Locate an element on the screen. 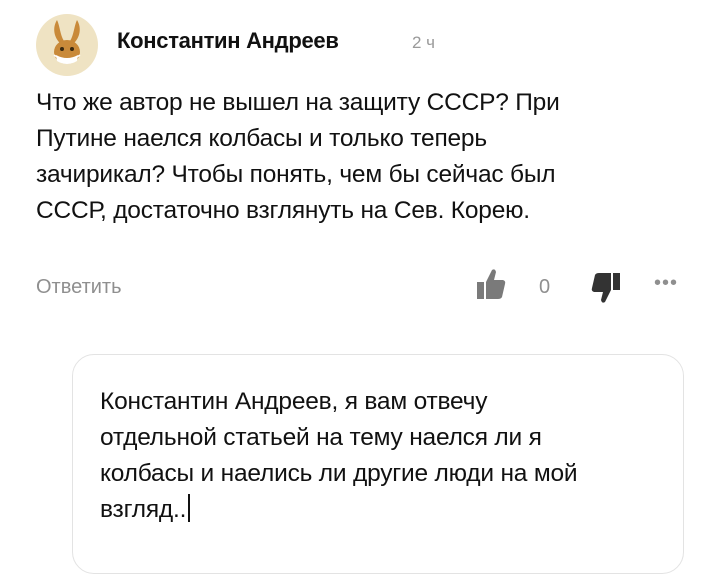 The image size is (720, 574). rabbit-avatar-icon is located at coordinates (67, 42).